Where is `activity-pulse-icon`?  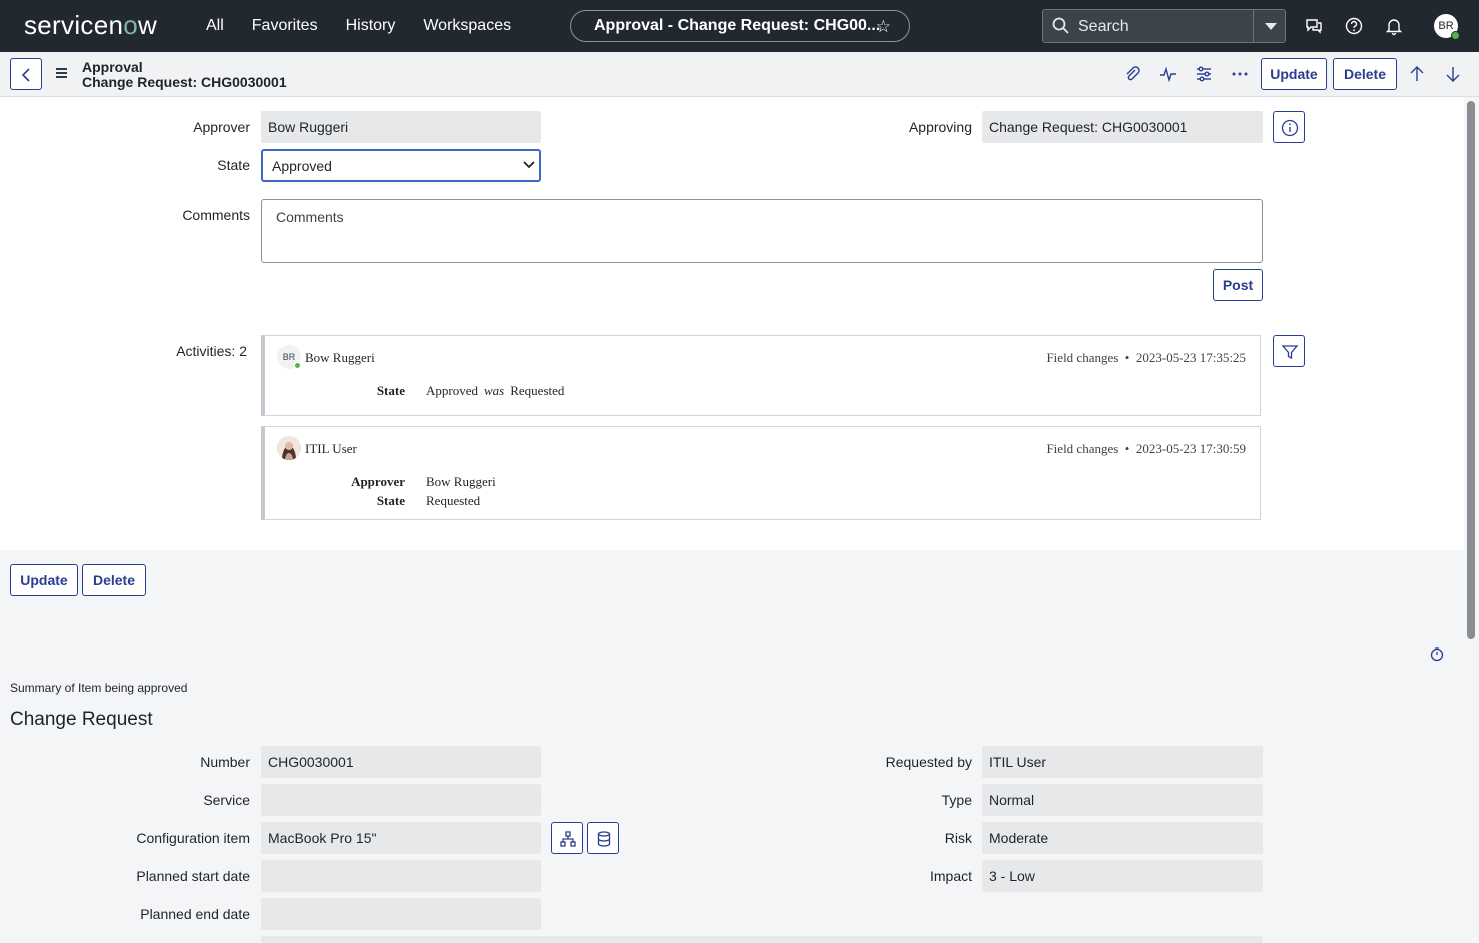
activity-pulse-icon is located at coordinates (1168, 74).